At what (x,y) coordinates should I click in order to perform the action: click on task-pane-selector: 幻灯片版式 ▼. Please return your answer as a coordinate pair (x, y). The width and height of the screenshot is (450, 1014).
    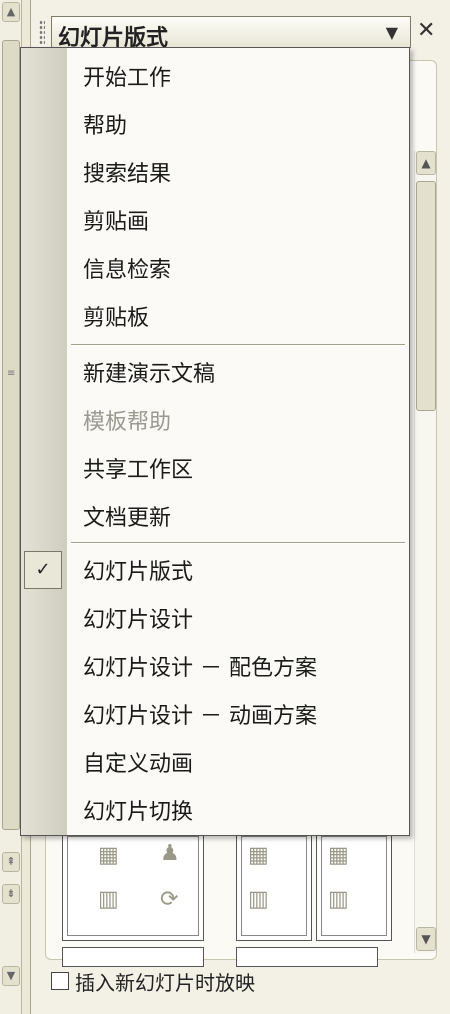
    Looking at the image, I should click on (231, 33).